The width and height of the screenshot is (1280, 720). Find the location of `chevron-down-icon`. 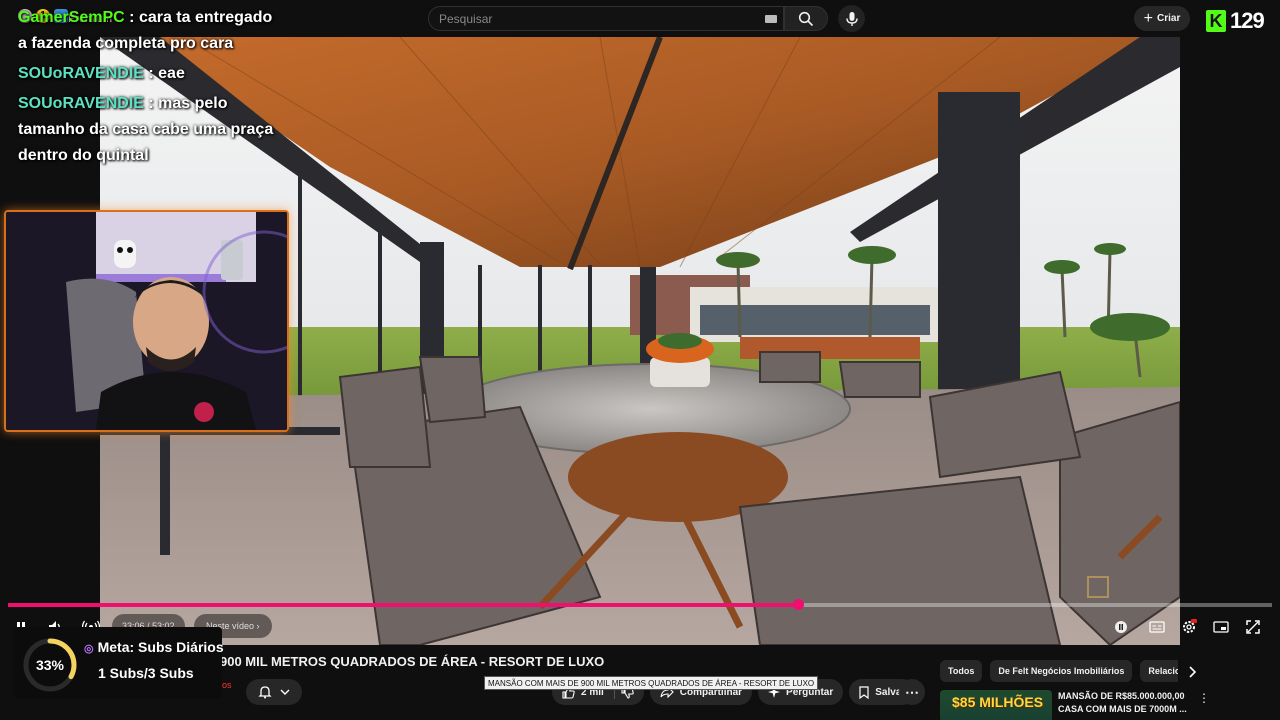

chevron-down-icon is located at coordinates (285, 692).